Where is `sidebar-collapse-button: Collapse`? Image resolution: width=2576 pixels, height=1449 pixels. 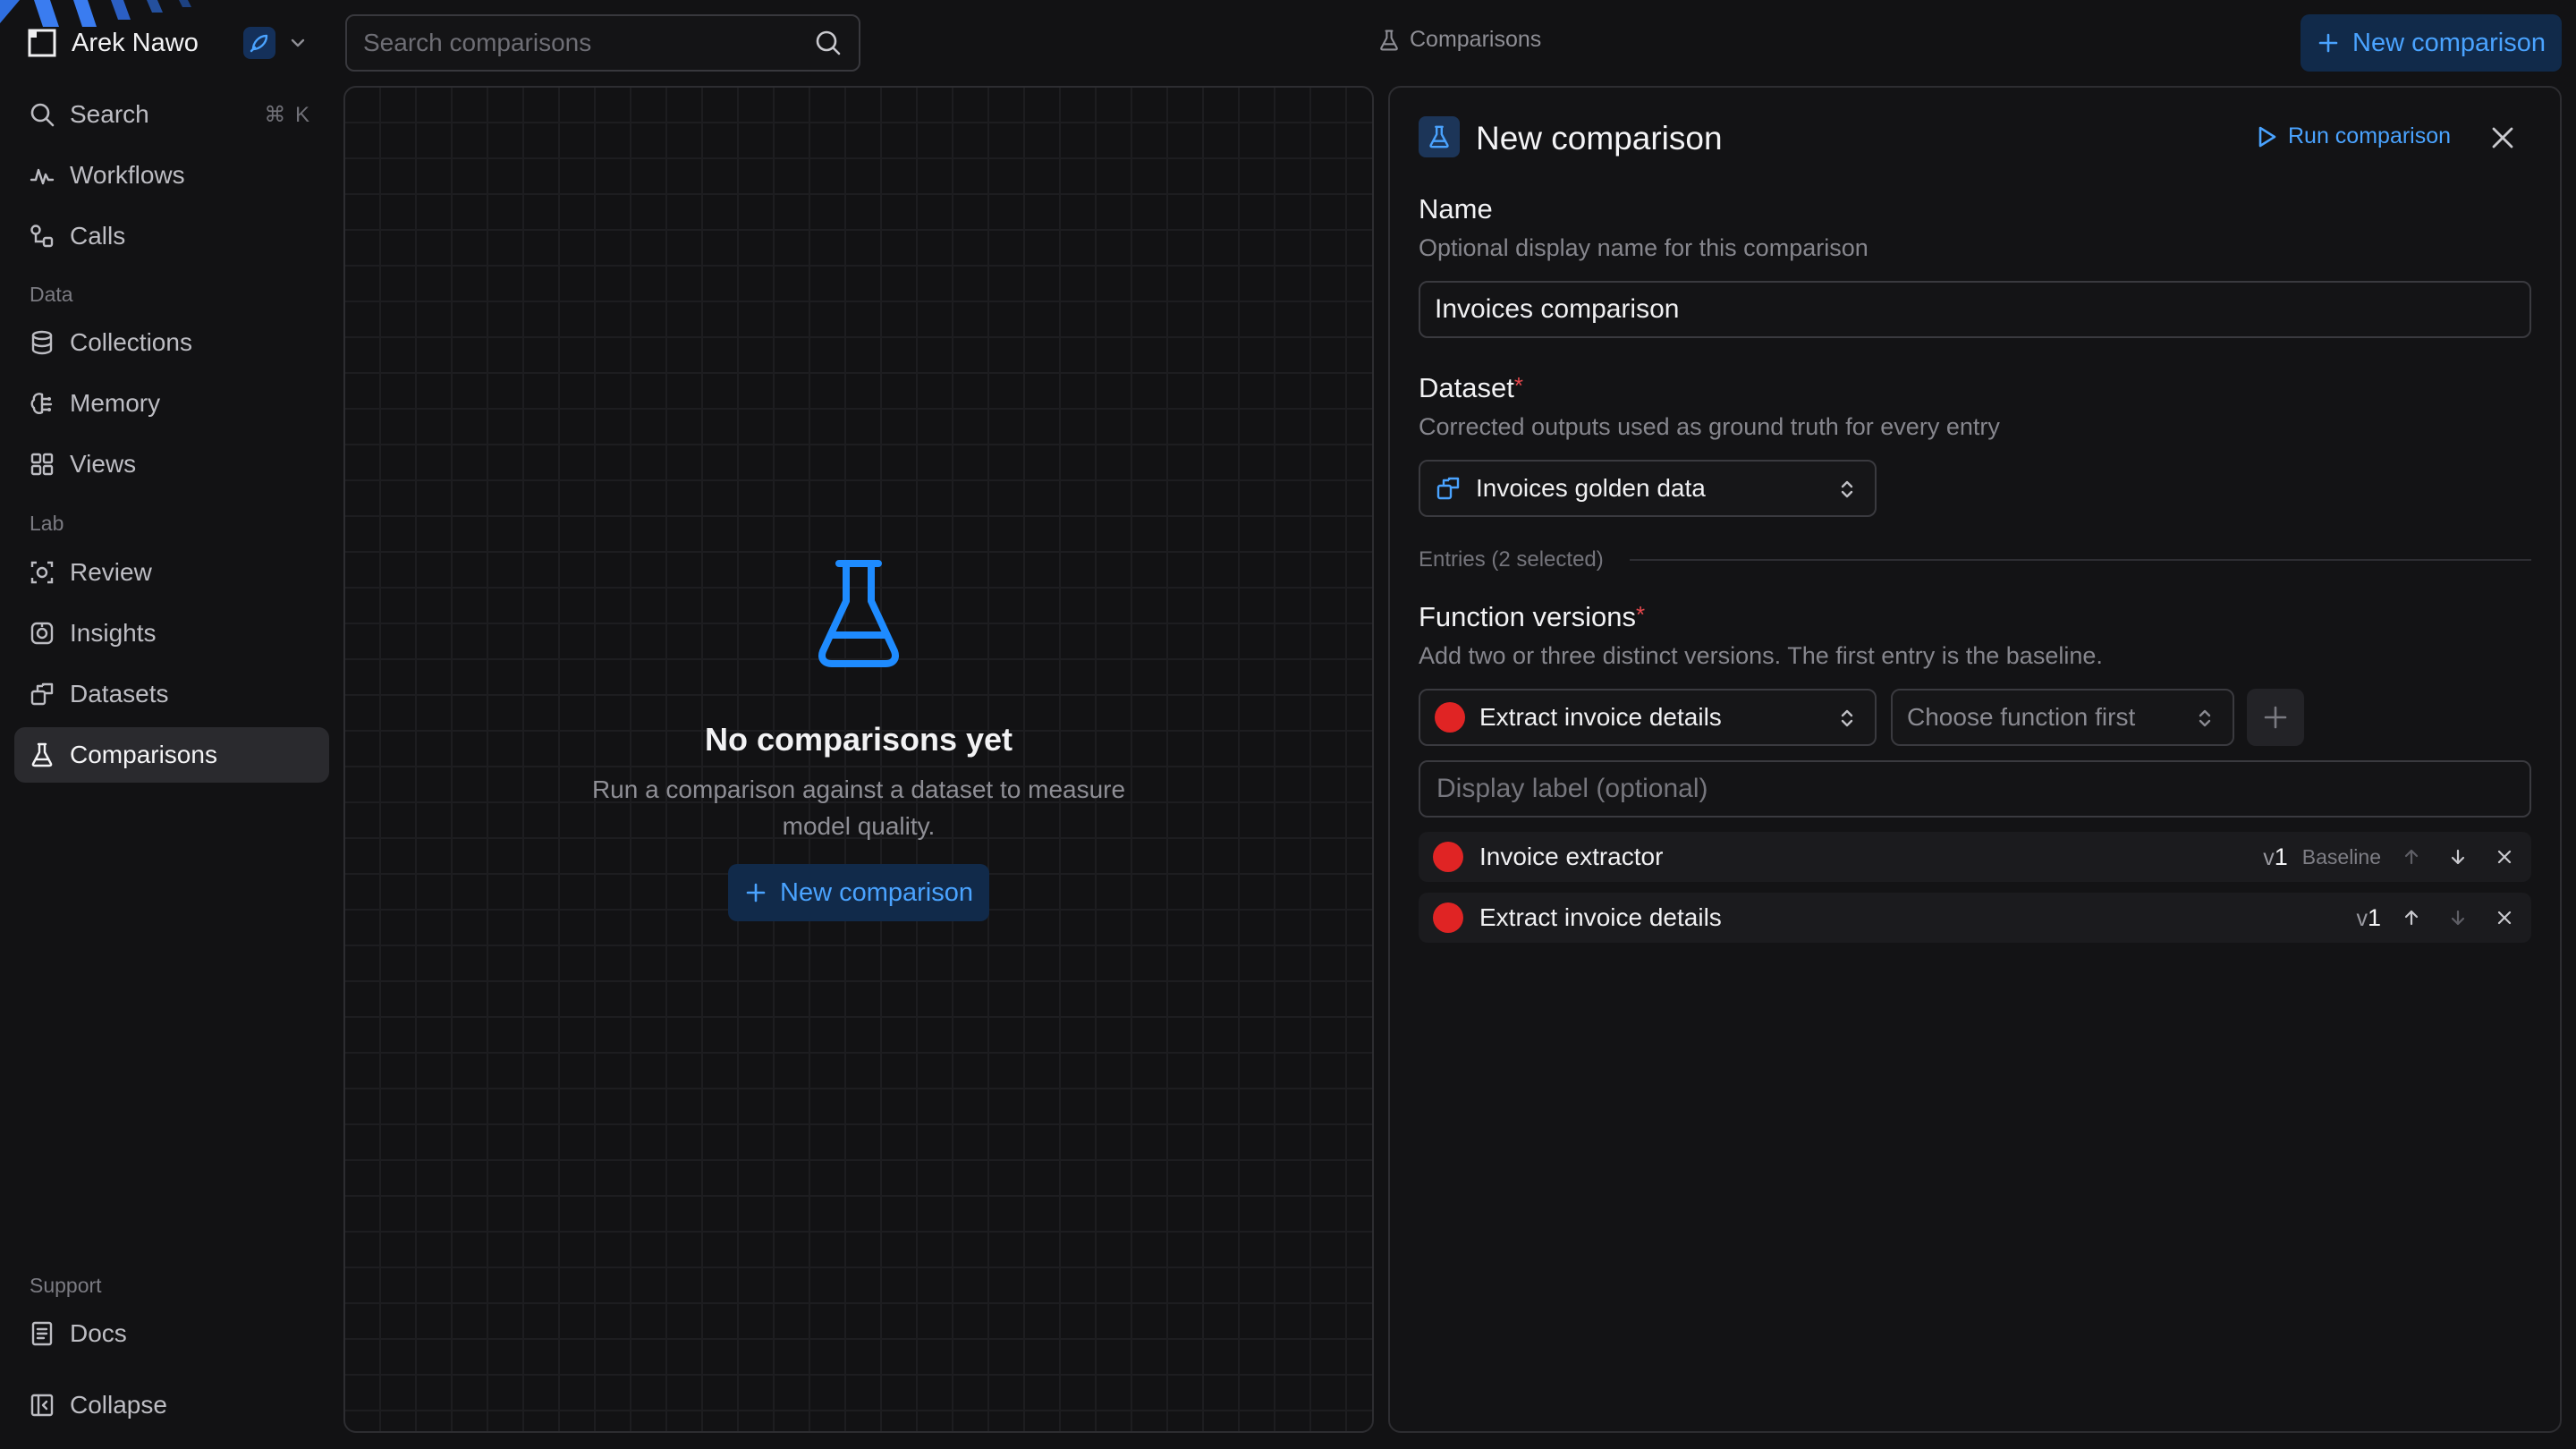
sidebar-collapse-button: Collapse is located at coordinates (171, 1405).